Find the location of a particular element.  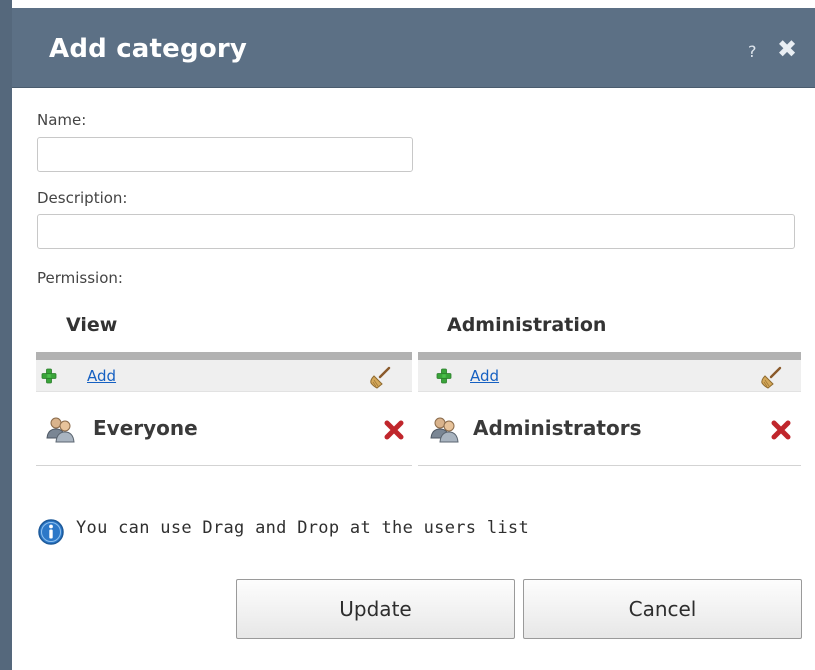

administration-column-title: Administration is located at coordinates (527, 325).